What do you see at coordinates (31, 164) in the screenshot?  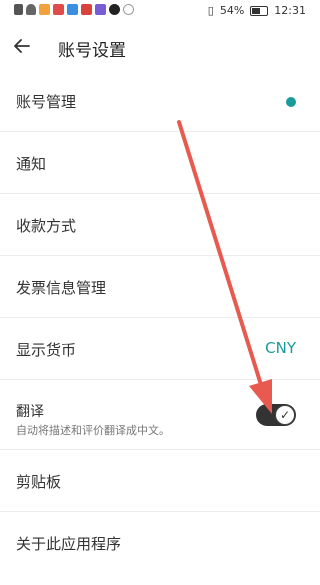 I see `settings-item-label: 通知` at bounding box center [31, 164].